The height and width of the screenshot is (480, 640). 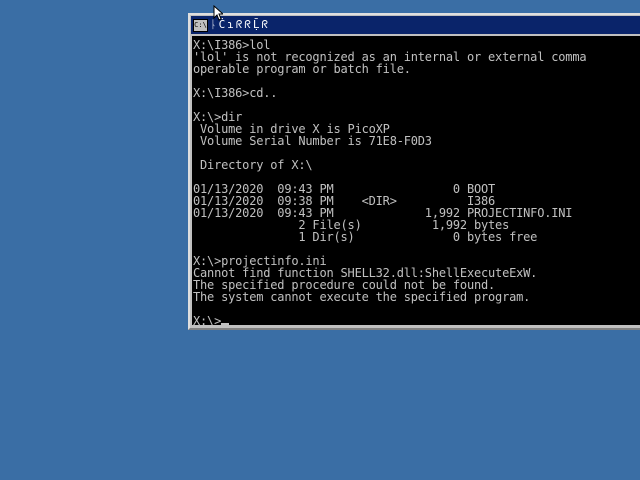 What do you see at coordinates (200, 25) in the screenshot?
I see `cmd-icon: C:\` at bounding box center [200, 25].